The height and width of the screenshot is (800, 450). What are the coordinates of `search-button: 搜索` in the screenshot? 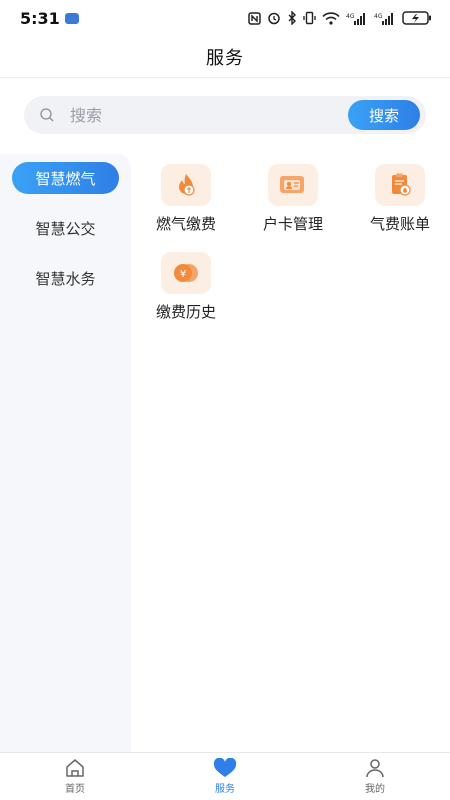 It's located at (384, 115).